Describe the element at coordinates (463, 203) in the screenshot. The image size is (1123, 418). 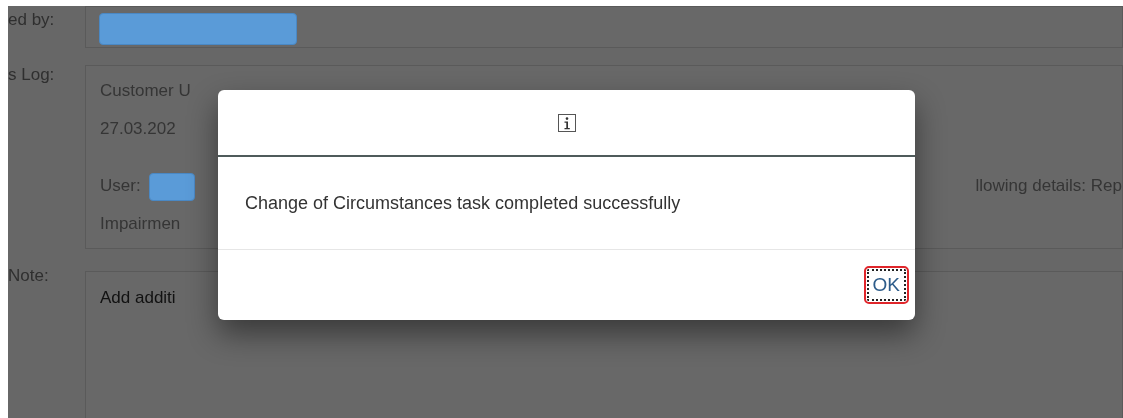
I see `dialog-message: Change of Circumstances task completed successfully` at that location.